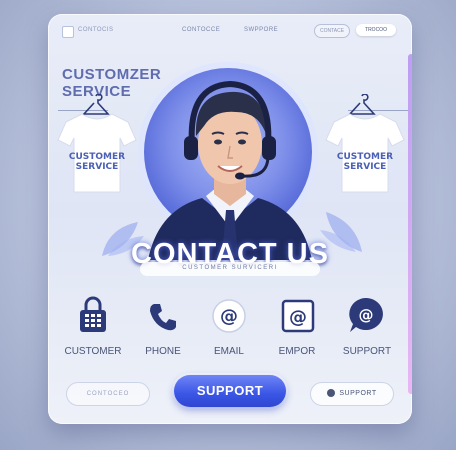 This screenshot has width=456, height=450. What do you see at coordinates (163, 317) in the screenshot?
I see `phone-icon` at bounding box center [163, 317].